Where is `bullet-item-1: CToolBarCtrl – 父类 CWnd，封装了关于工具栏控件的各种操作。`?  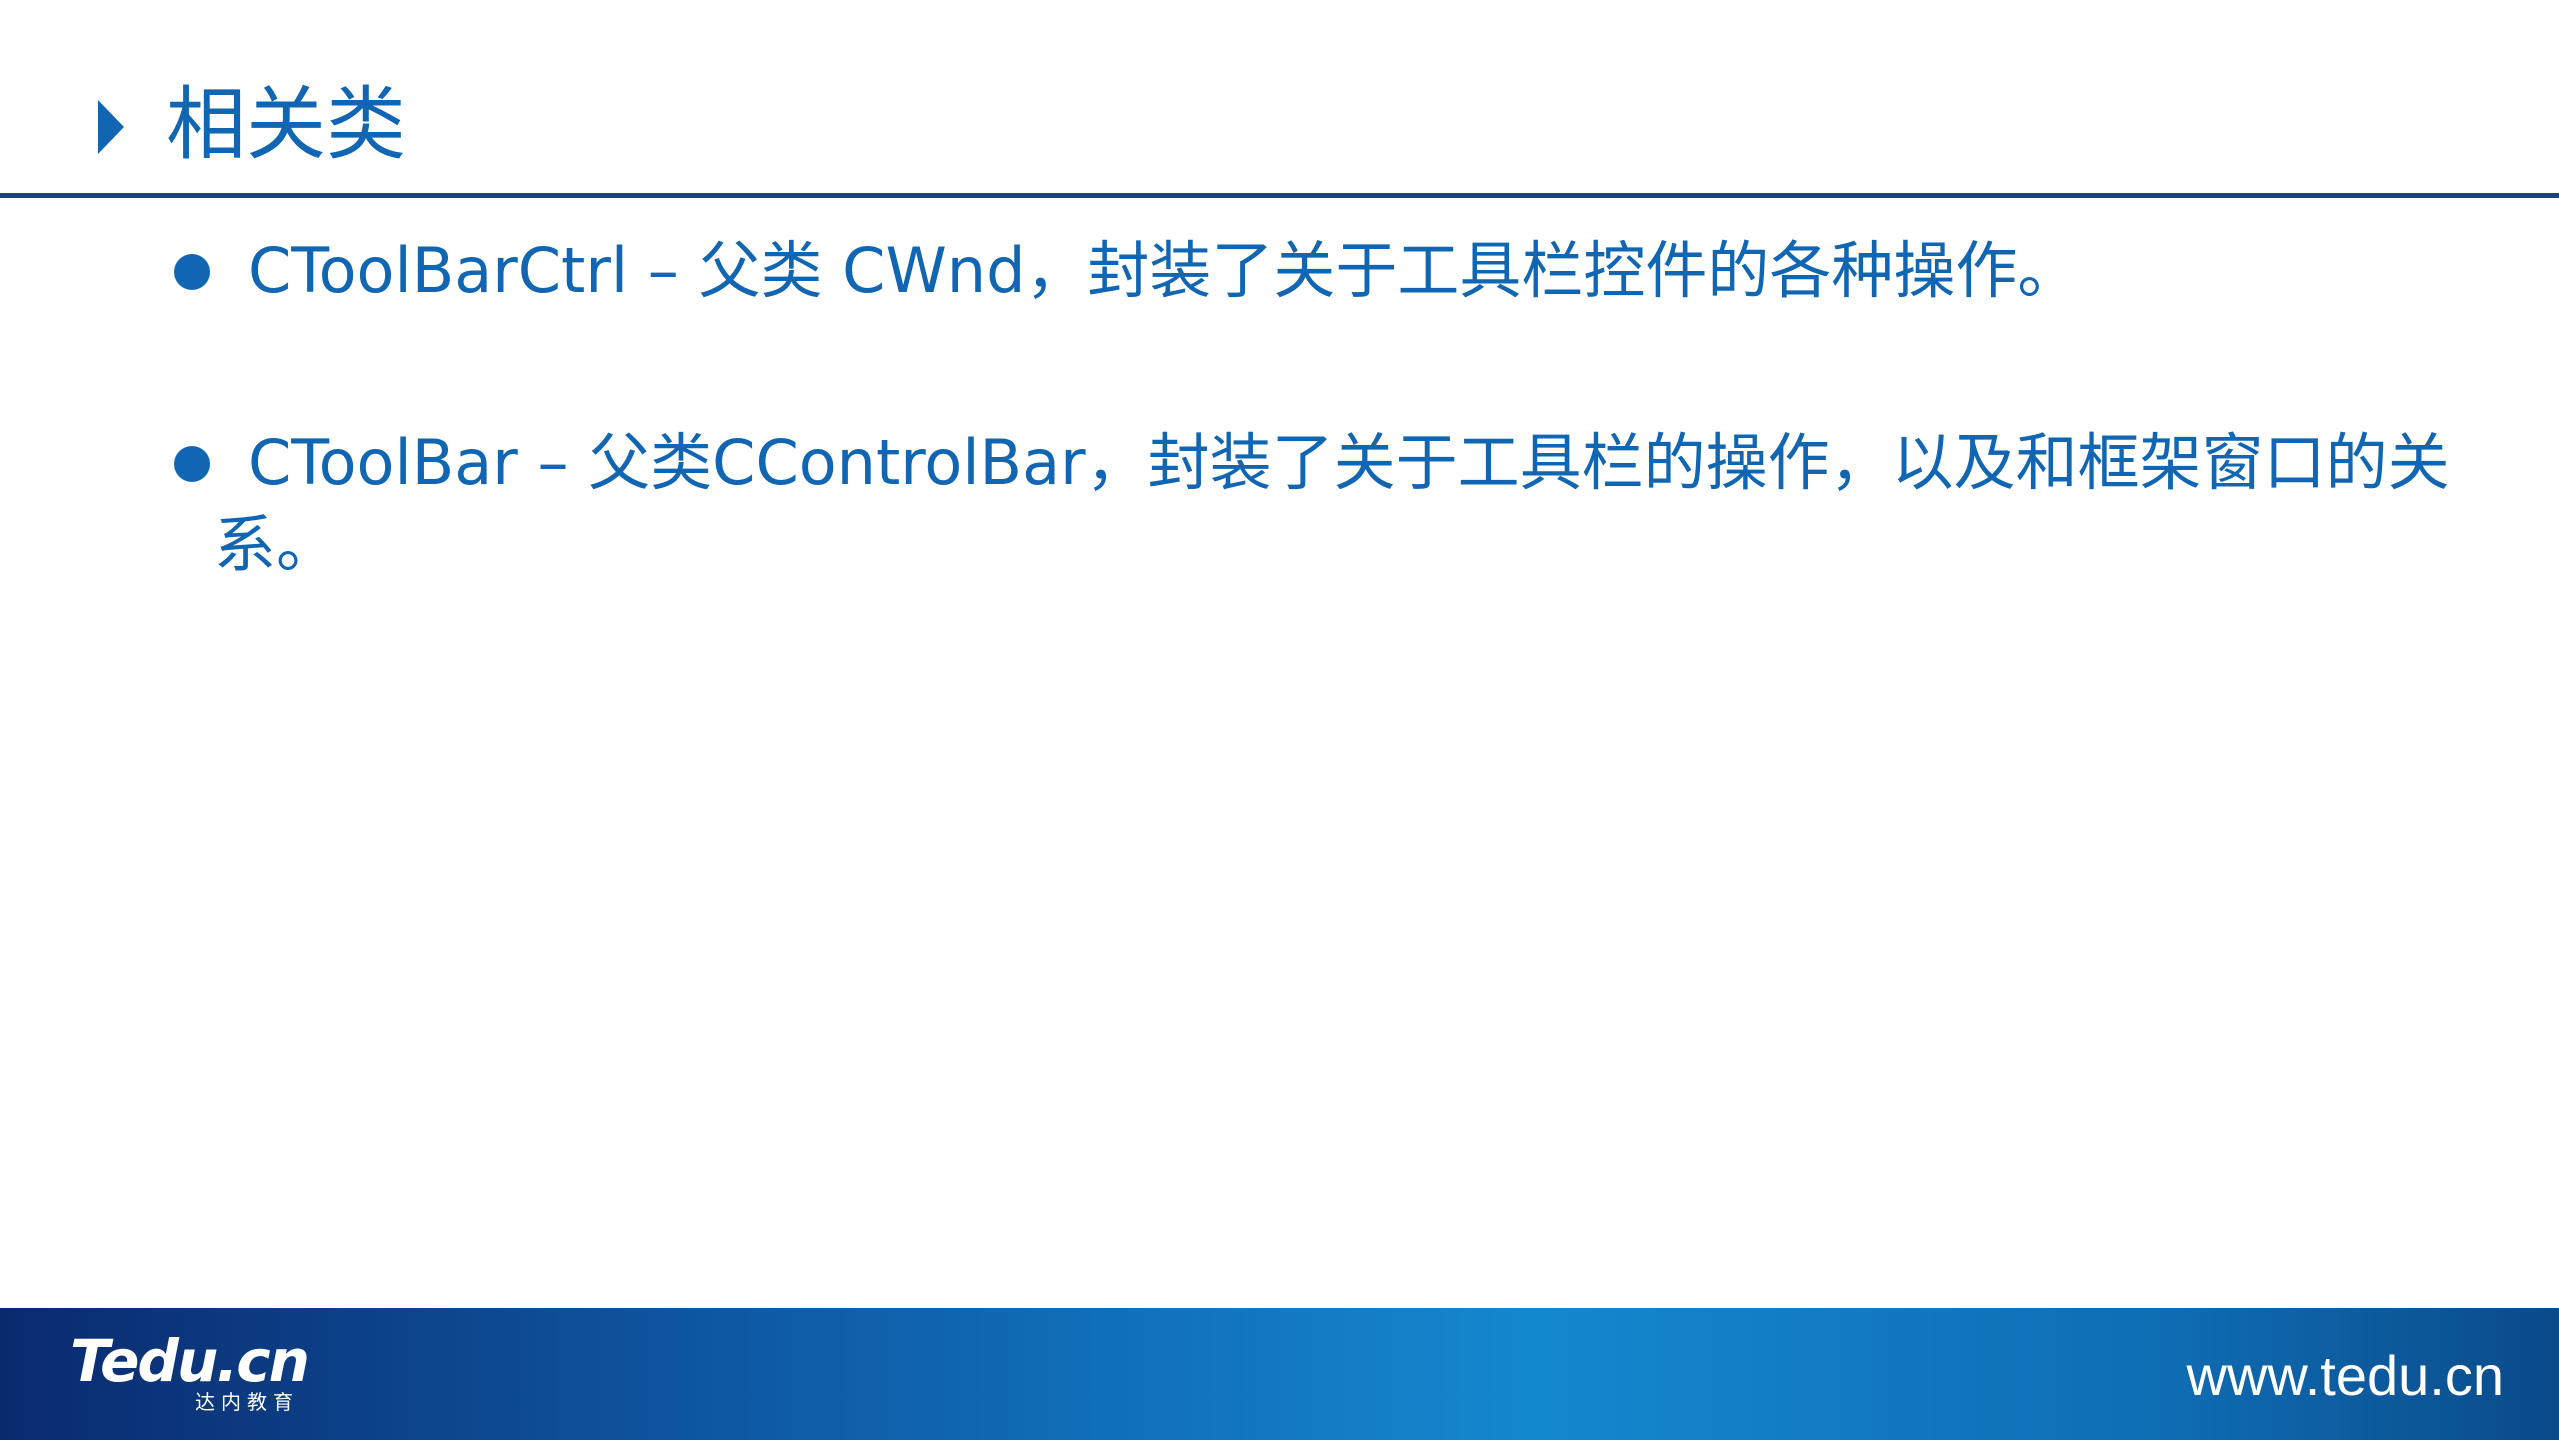
bullet-item-1: CToolBarCtrl – 父类 CWnd，封装了关于工具栏控件的各种操作。 is located at coordinates (1164, 270).